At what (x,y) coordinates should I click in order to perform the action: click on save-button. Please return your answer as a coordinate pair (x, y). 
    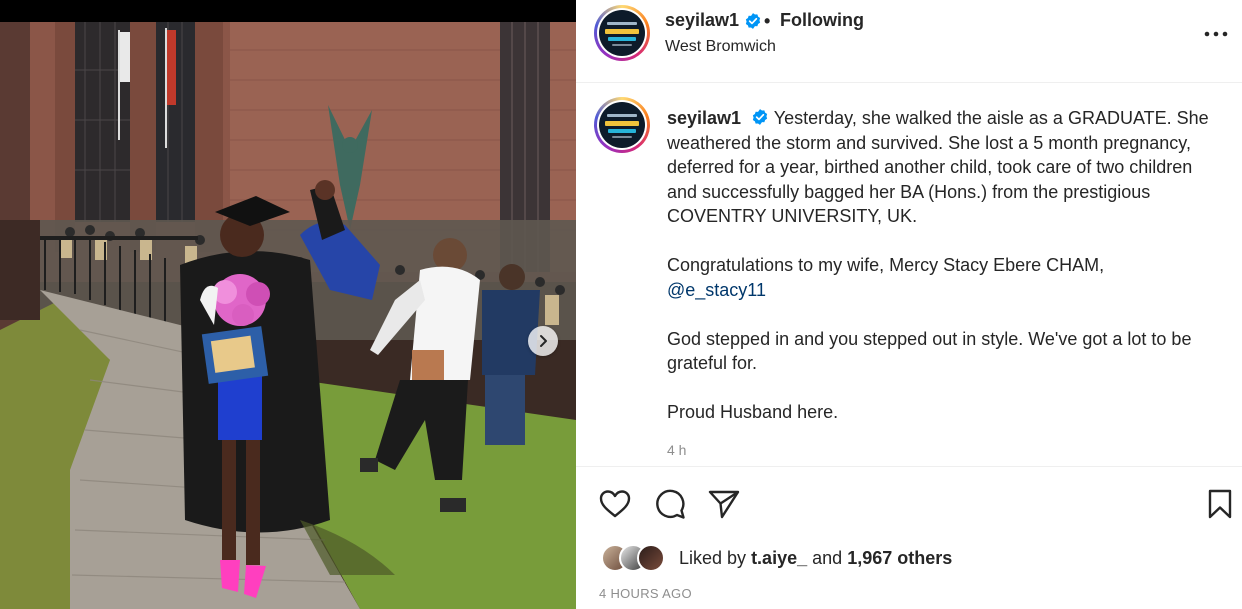
    Looking at the image, I should click on (1220, 504).